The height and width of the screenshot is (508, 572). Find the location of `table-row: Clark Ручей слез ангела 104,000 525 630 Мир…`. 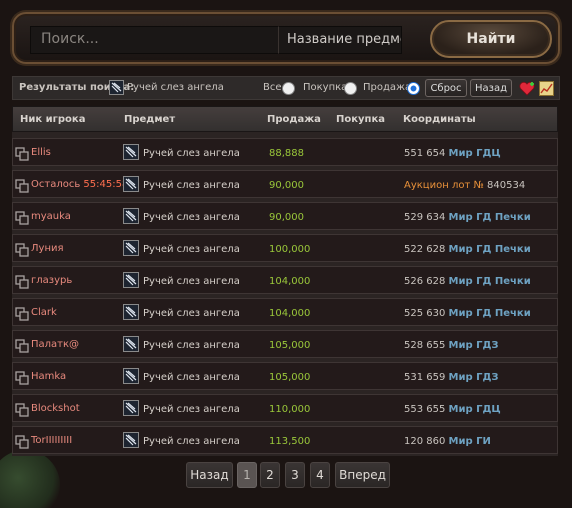

table-row: Clark Ручей слез ангела 104,000 525 630 Мир… is located at coordinates (285, 312).